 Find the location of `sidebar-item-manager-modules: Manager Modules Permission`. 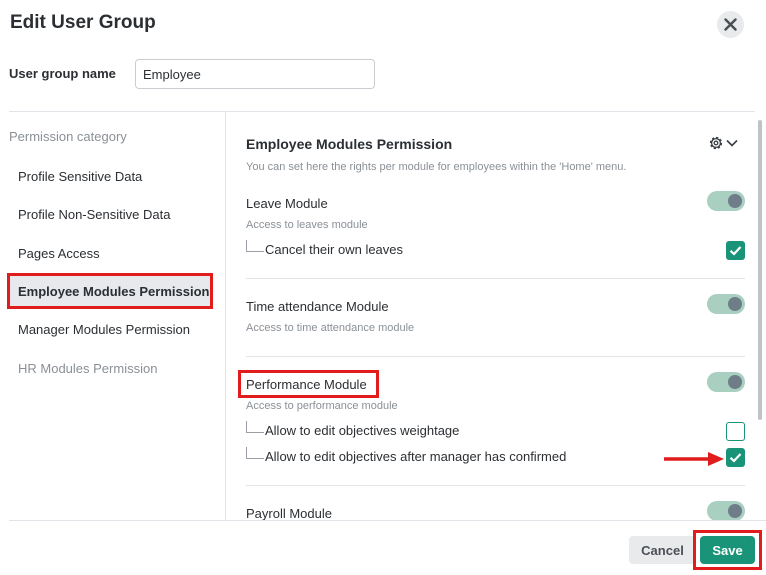

sidebar-item-manager-modules: Manager Modules Permission is located at coordinates (110, 329).